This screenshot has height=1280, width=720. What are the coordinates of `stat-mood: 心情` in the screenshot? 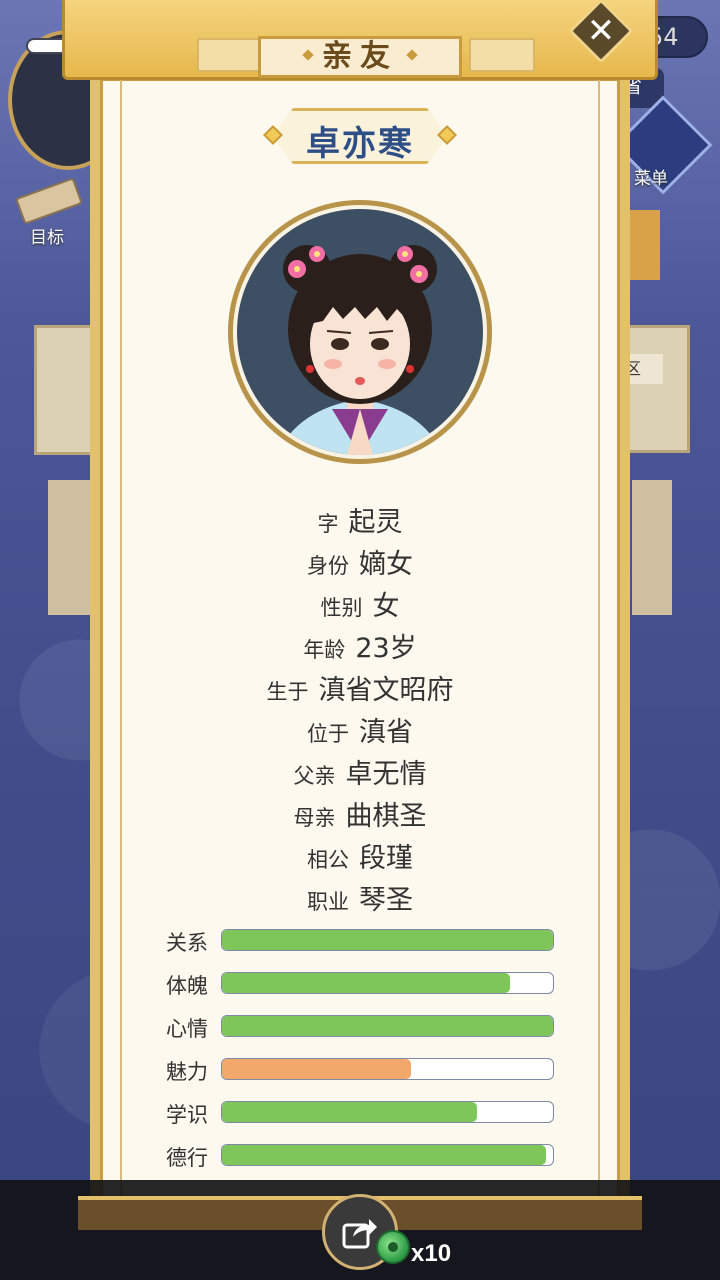 It's located at (366, 1032).